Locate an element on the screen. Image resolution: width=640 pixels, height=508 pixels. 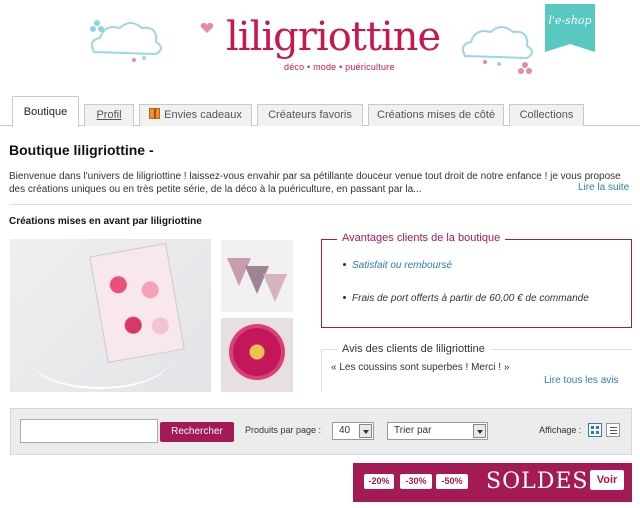
all-reviews-link: Lire tous les avis is located at coordinates (581, 380).